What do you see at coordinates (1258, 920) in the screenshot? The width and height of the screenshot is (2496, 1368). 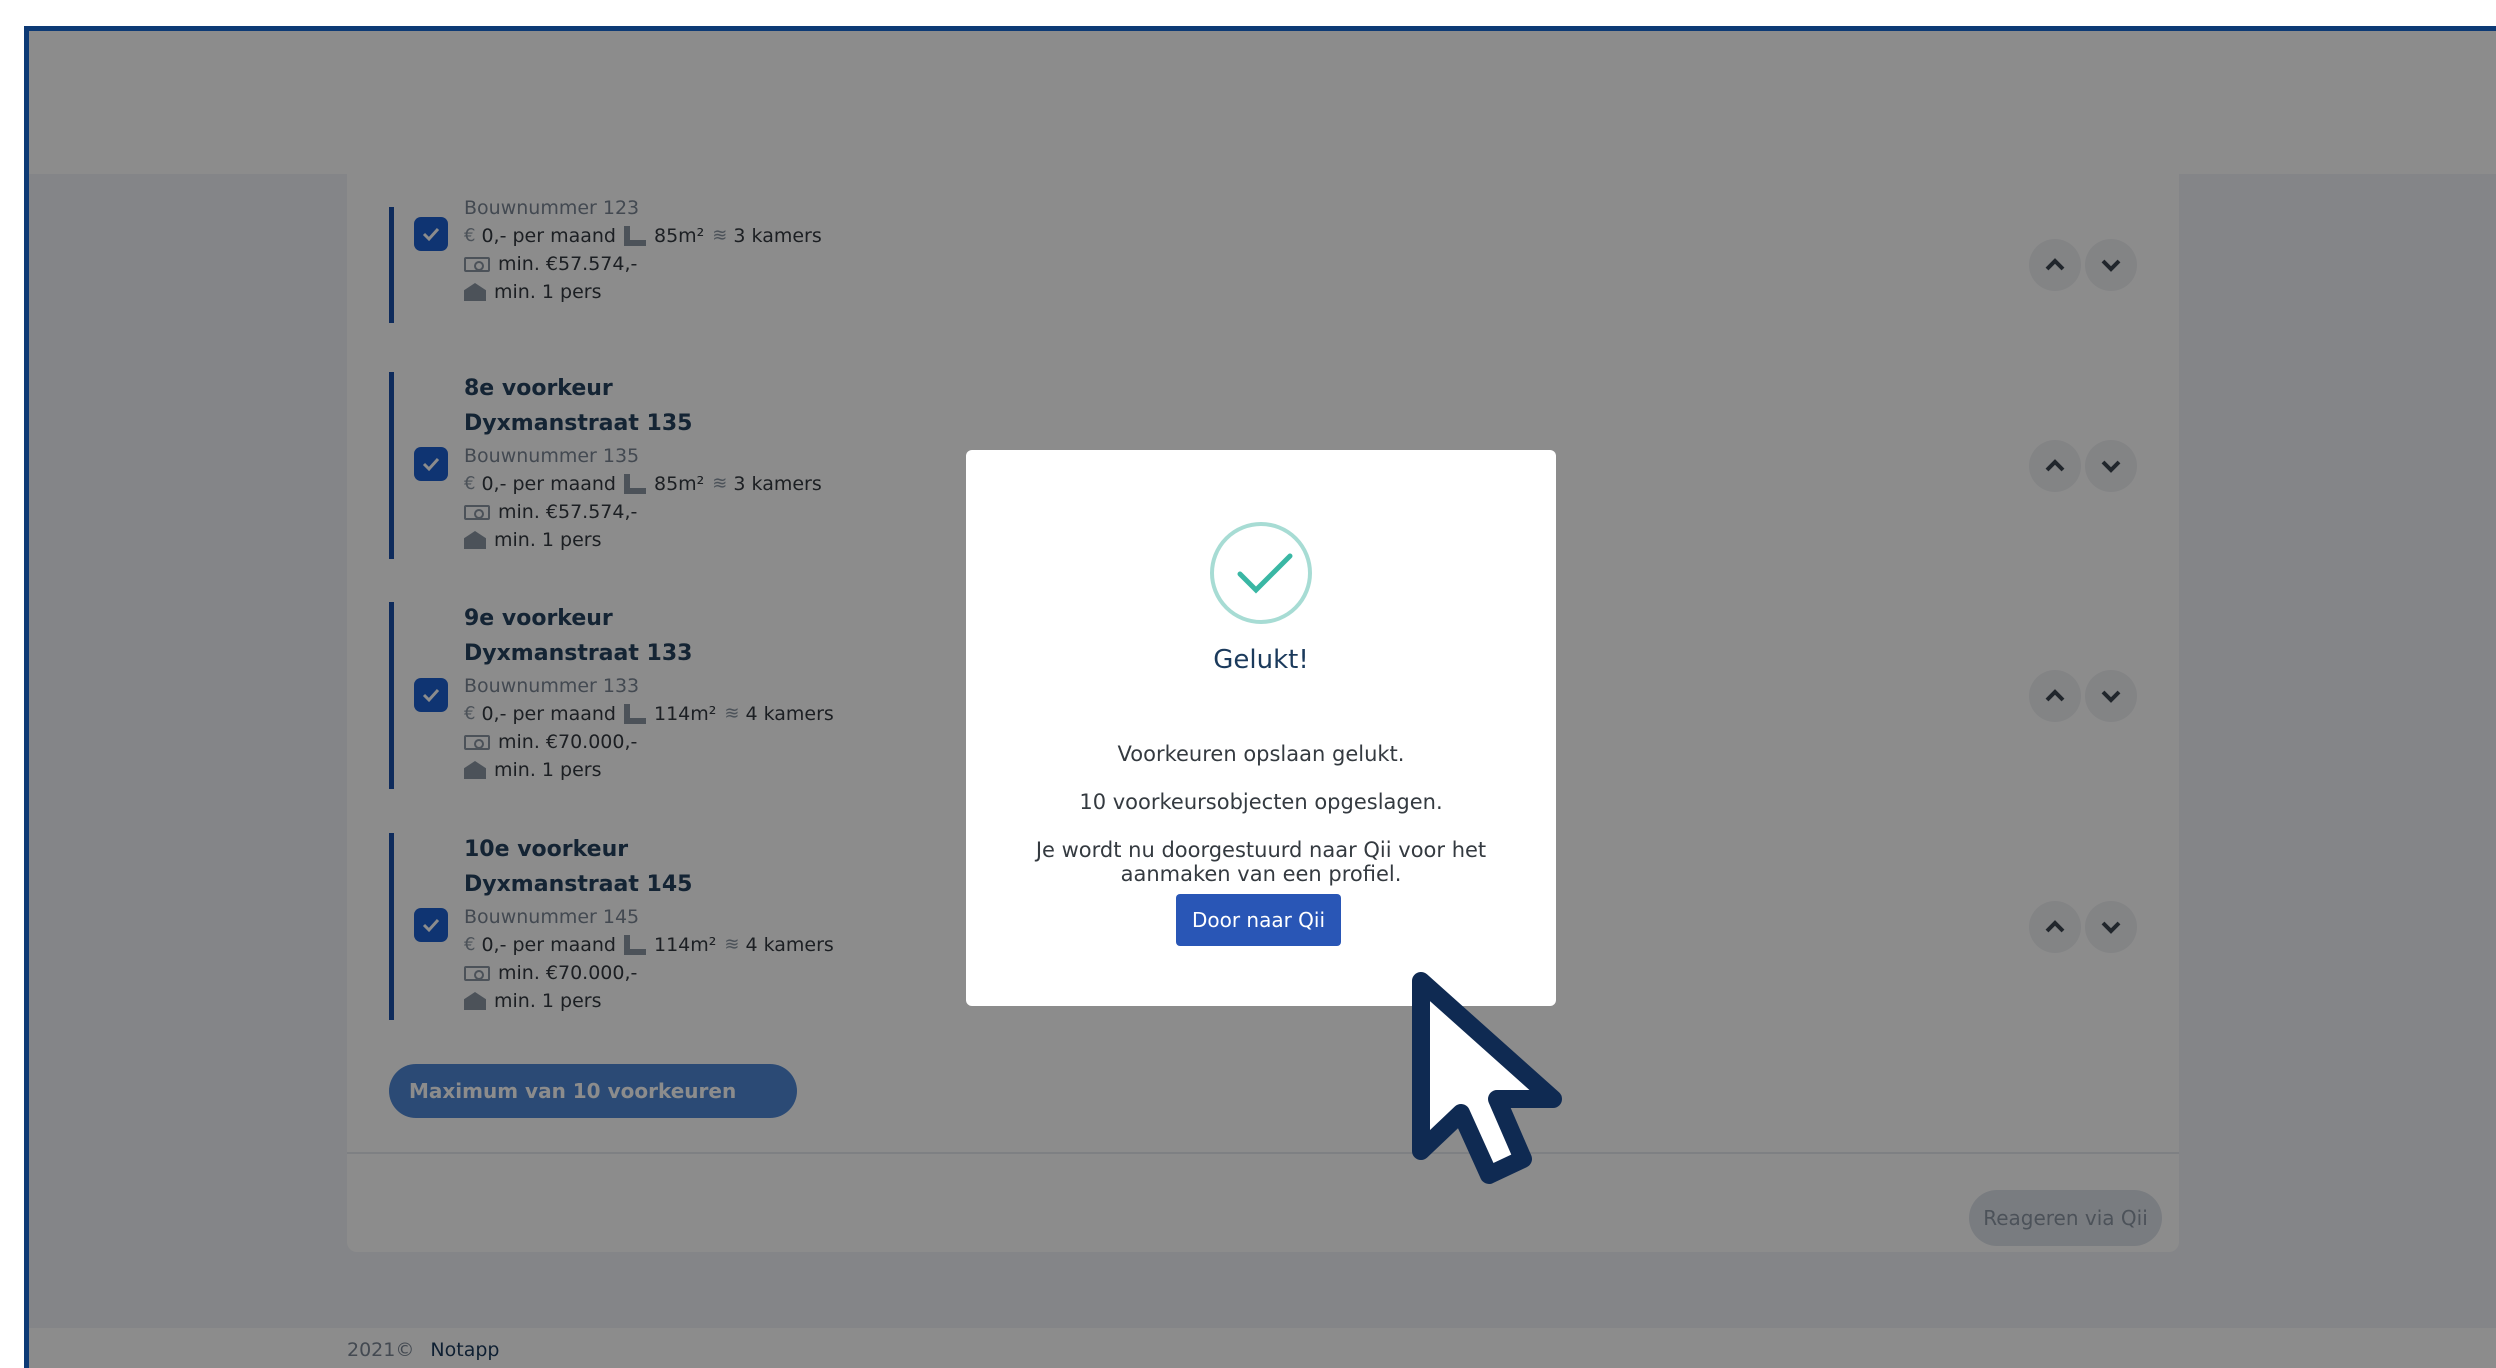 I see `continue-to-qii-button: Door naar Qii` at bounding box center [1258, 920].